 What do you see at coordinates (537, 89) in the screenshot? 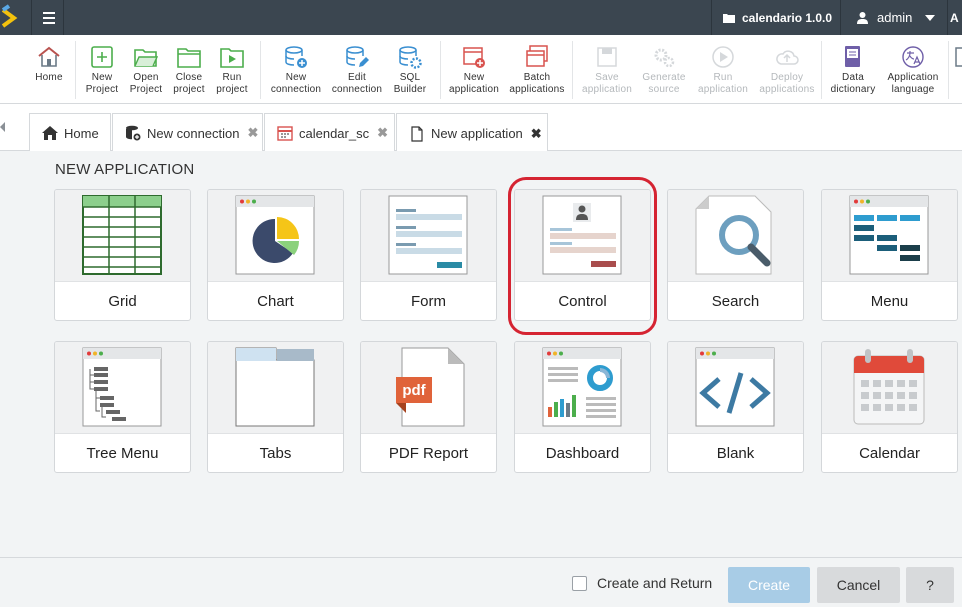
I see `batch-applications-label-2: applications` at bounding box center [537, 89].